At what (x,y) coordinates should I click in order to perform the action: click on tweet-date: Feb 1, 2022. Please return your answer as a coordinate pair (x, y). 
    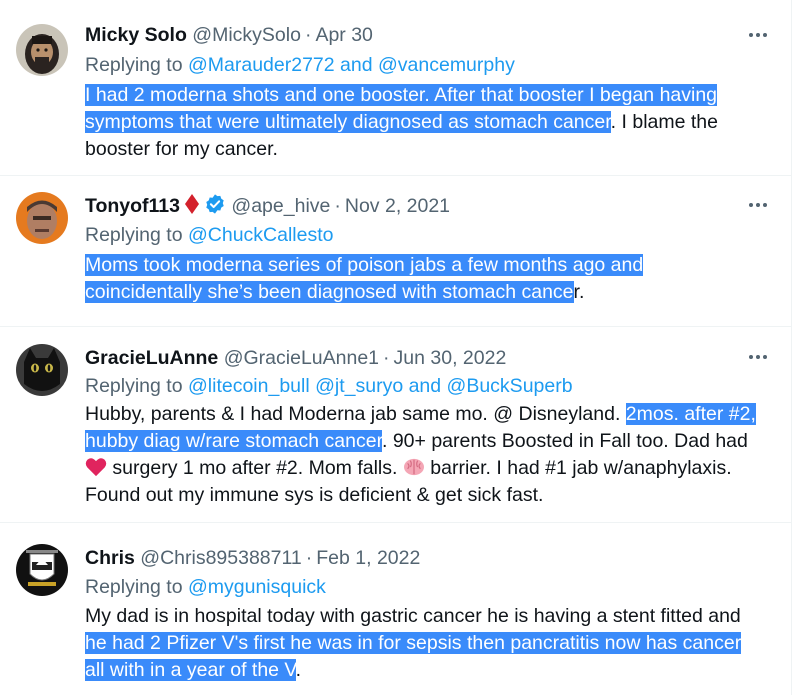
    Looking at the image, I should click on (368, 558).